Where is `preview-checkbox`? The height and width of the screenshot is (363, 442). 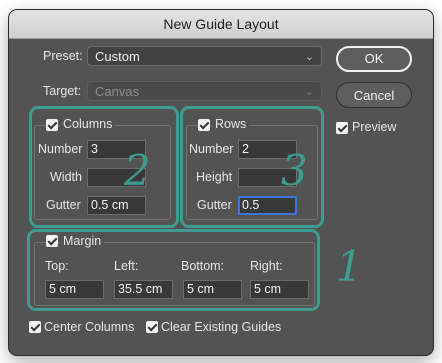 preview-checkbox is located at coordinates (342, 128).